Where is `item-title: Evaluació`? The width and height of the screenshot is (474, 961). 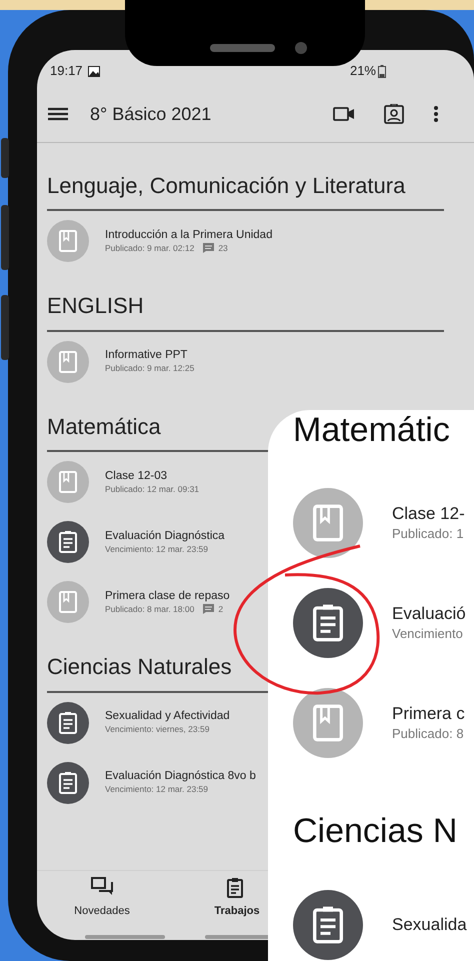
item-title: Evaluació is located at coordinates (429, 613).